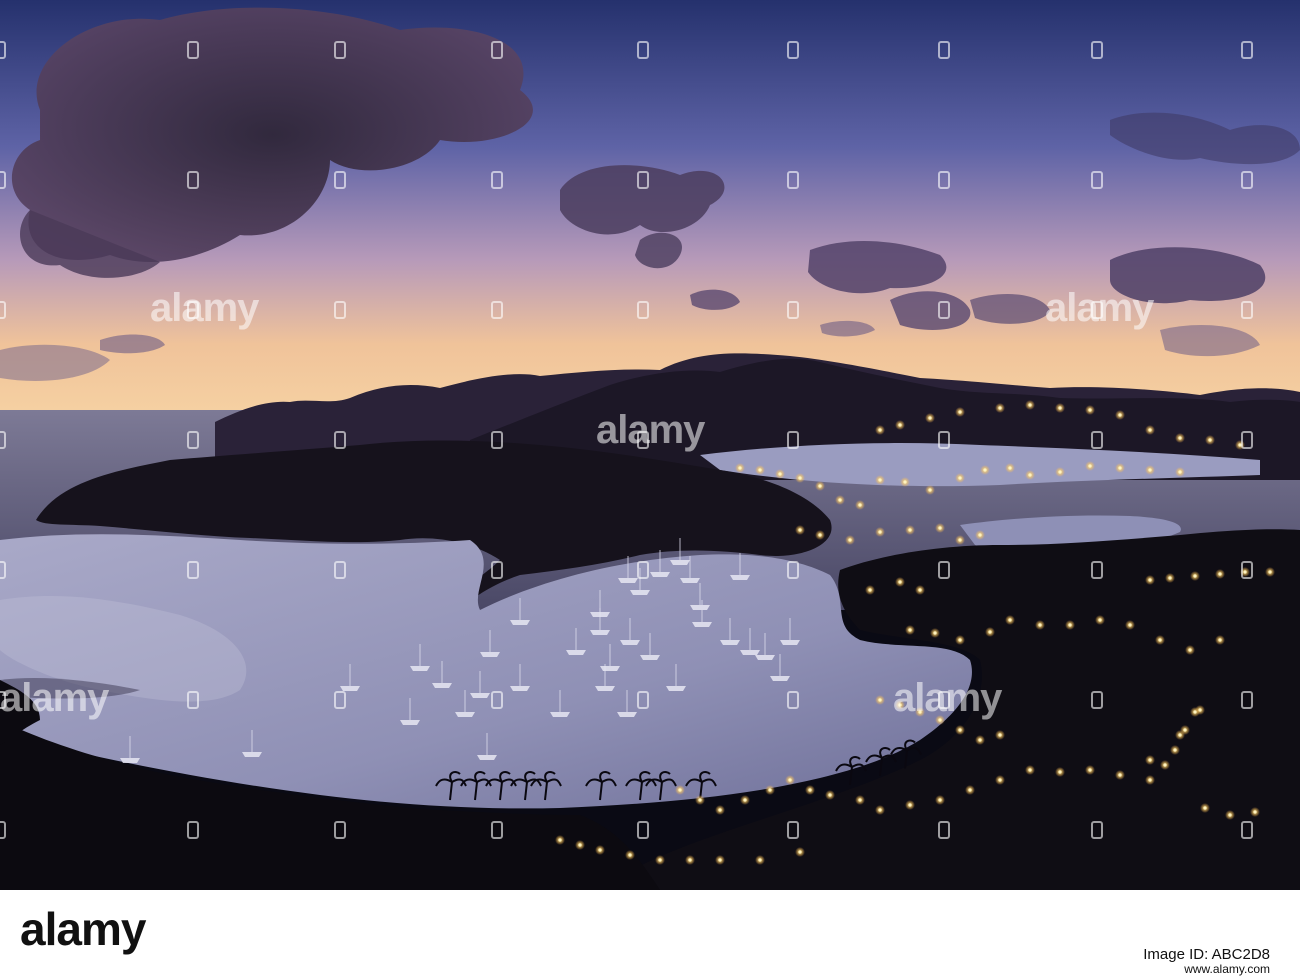 The height and width of the screenshot is (978, 1300). Describe the element at coordinates (1206, 954) in the screenshot. I see `image-id: Image ID: ABC2D8` at that location.